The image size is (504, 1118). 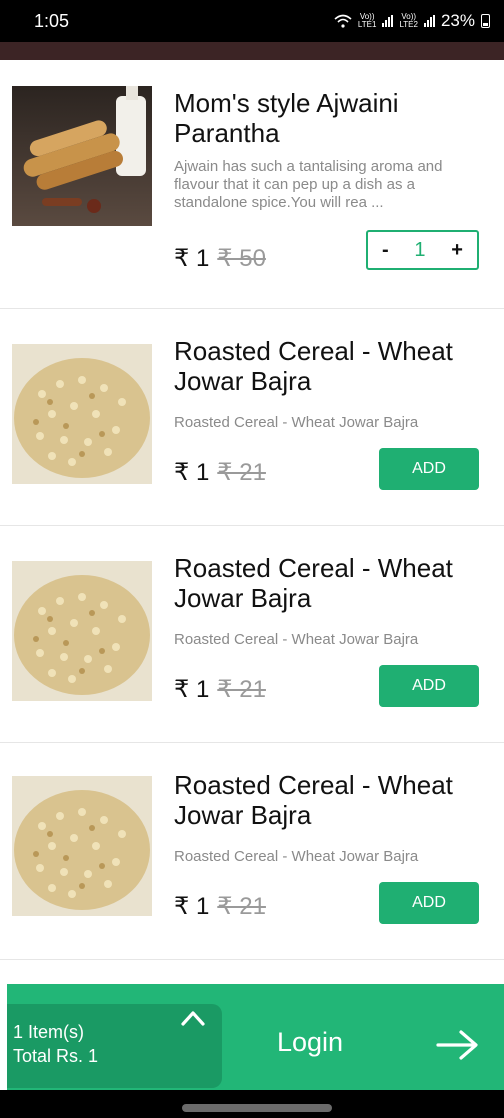 I want to click on quantity-value: 1, so click(x=420, y=249).